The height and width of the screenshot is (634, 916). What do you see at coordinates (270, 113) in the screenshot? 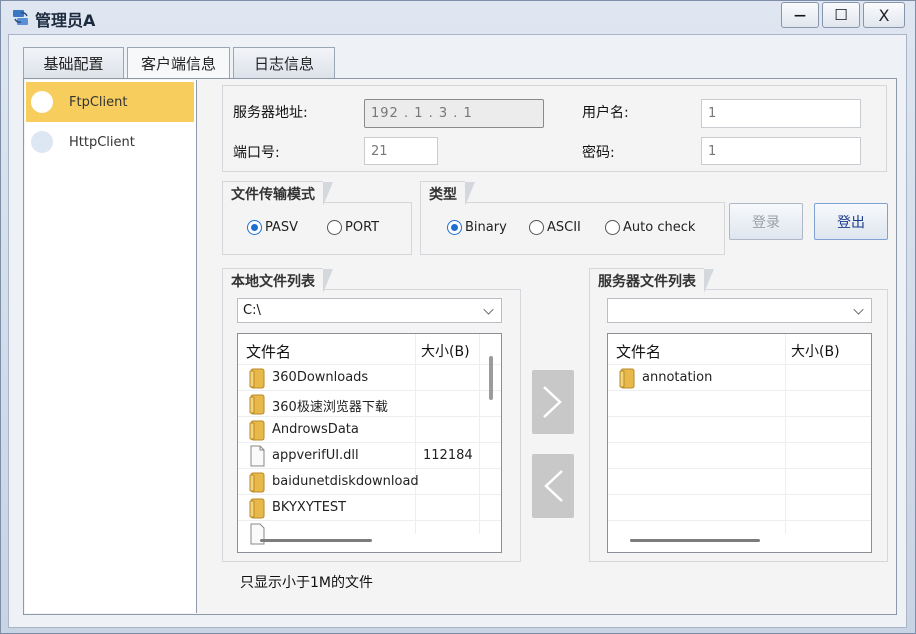
I see `server-address-label: 服务器地址:` at bounding box center [270, 113].